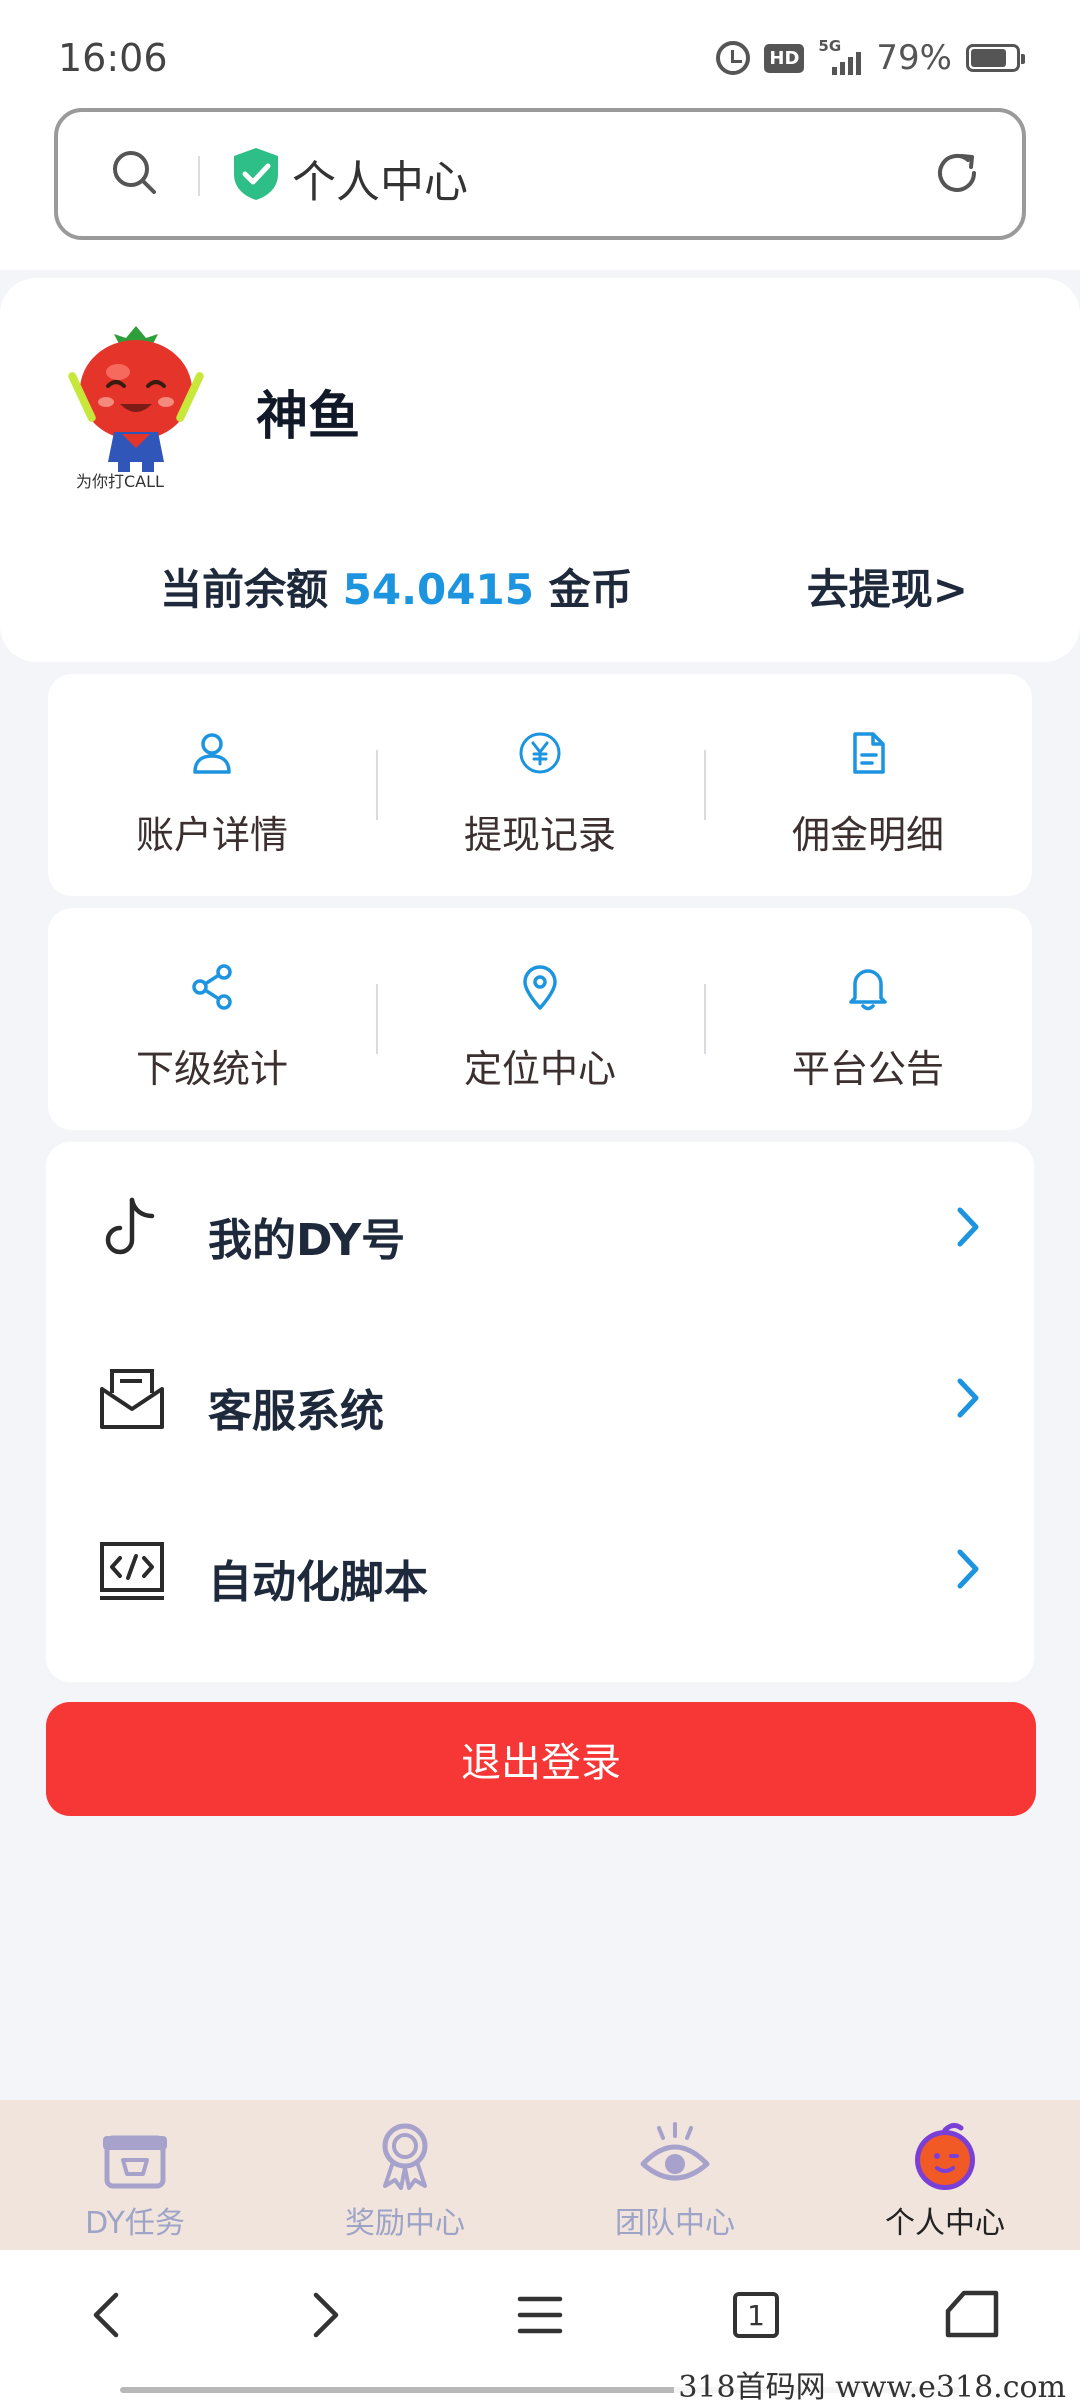 Image resolution: width=1080 pixels, height=2400 pixels. I want to click on tab-team-center: 团队中心, so click(675, 2175).